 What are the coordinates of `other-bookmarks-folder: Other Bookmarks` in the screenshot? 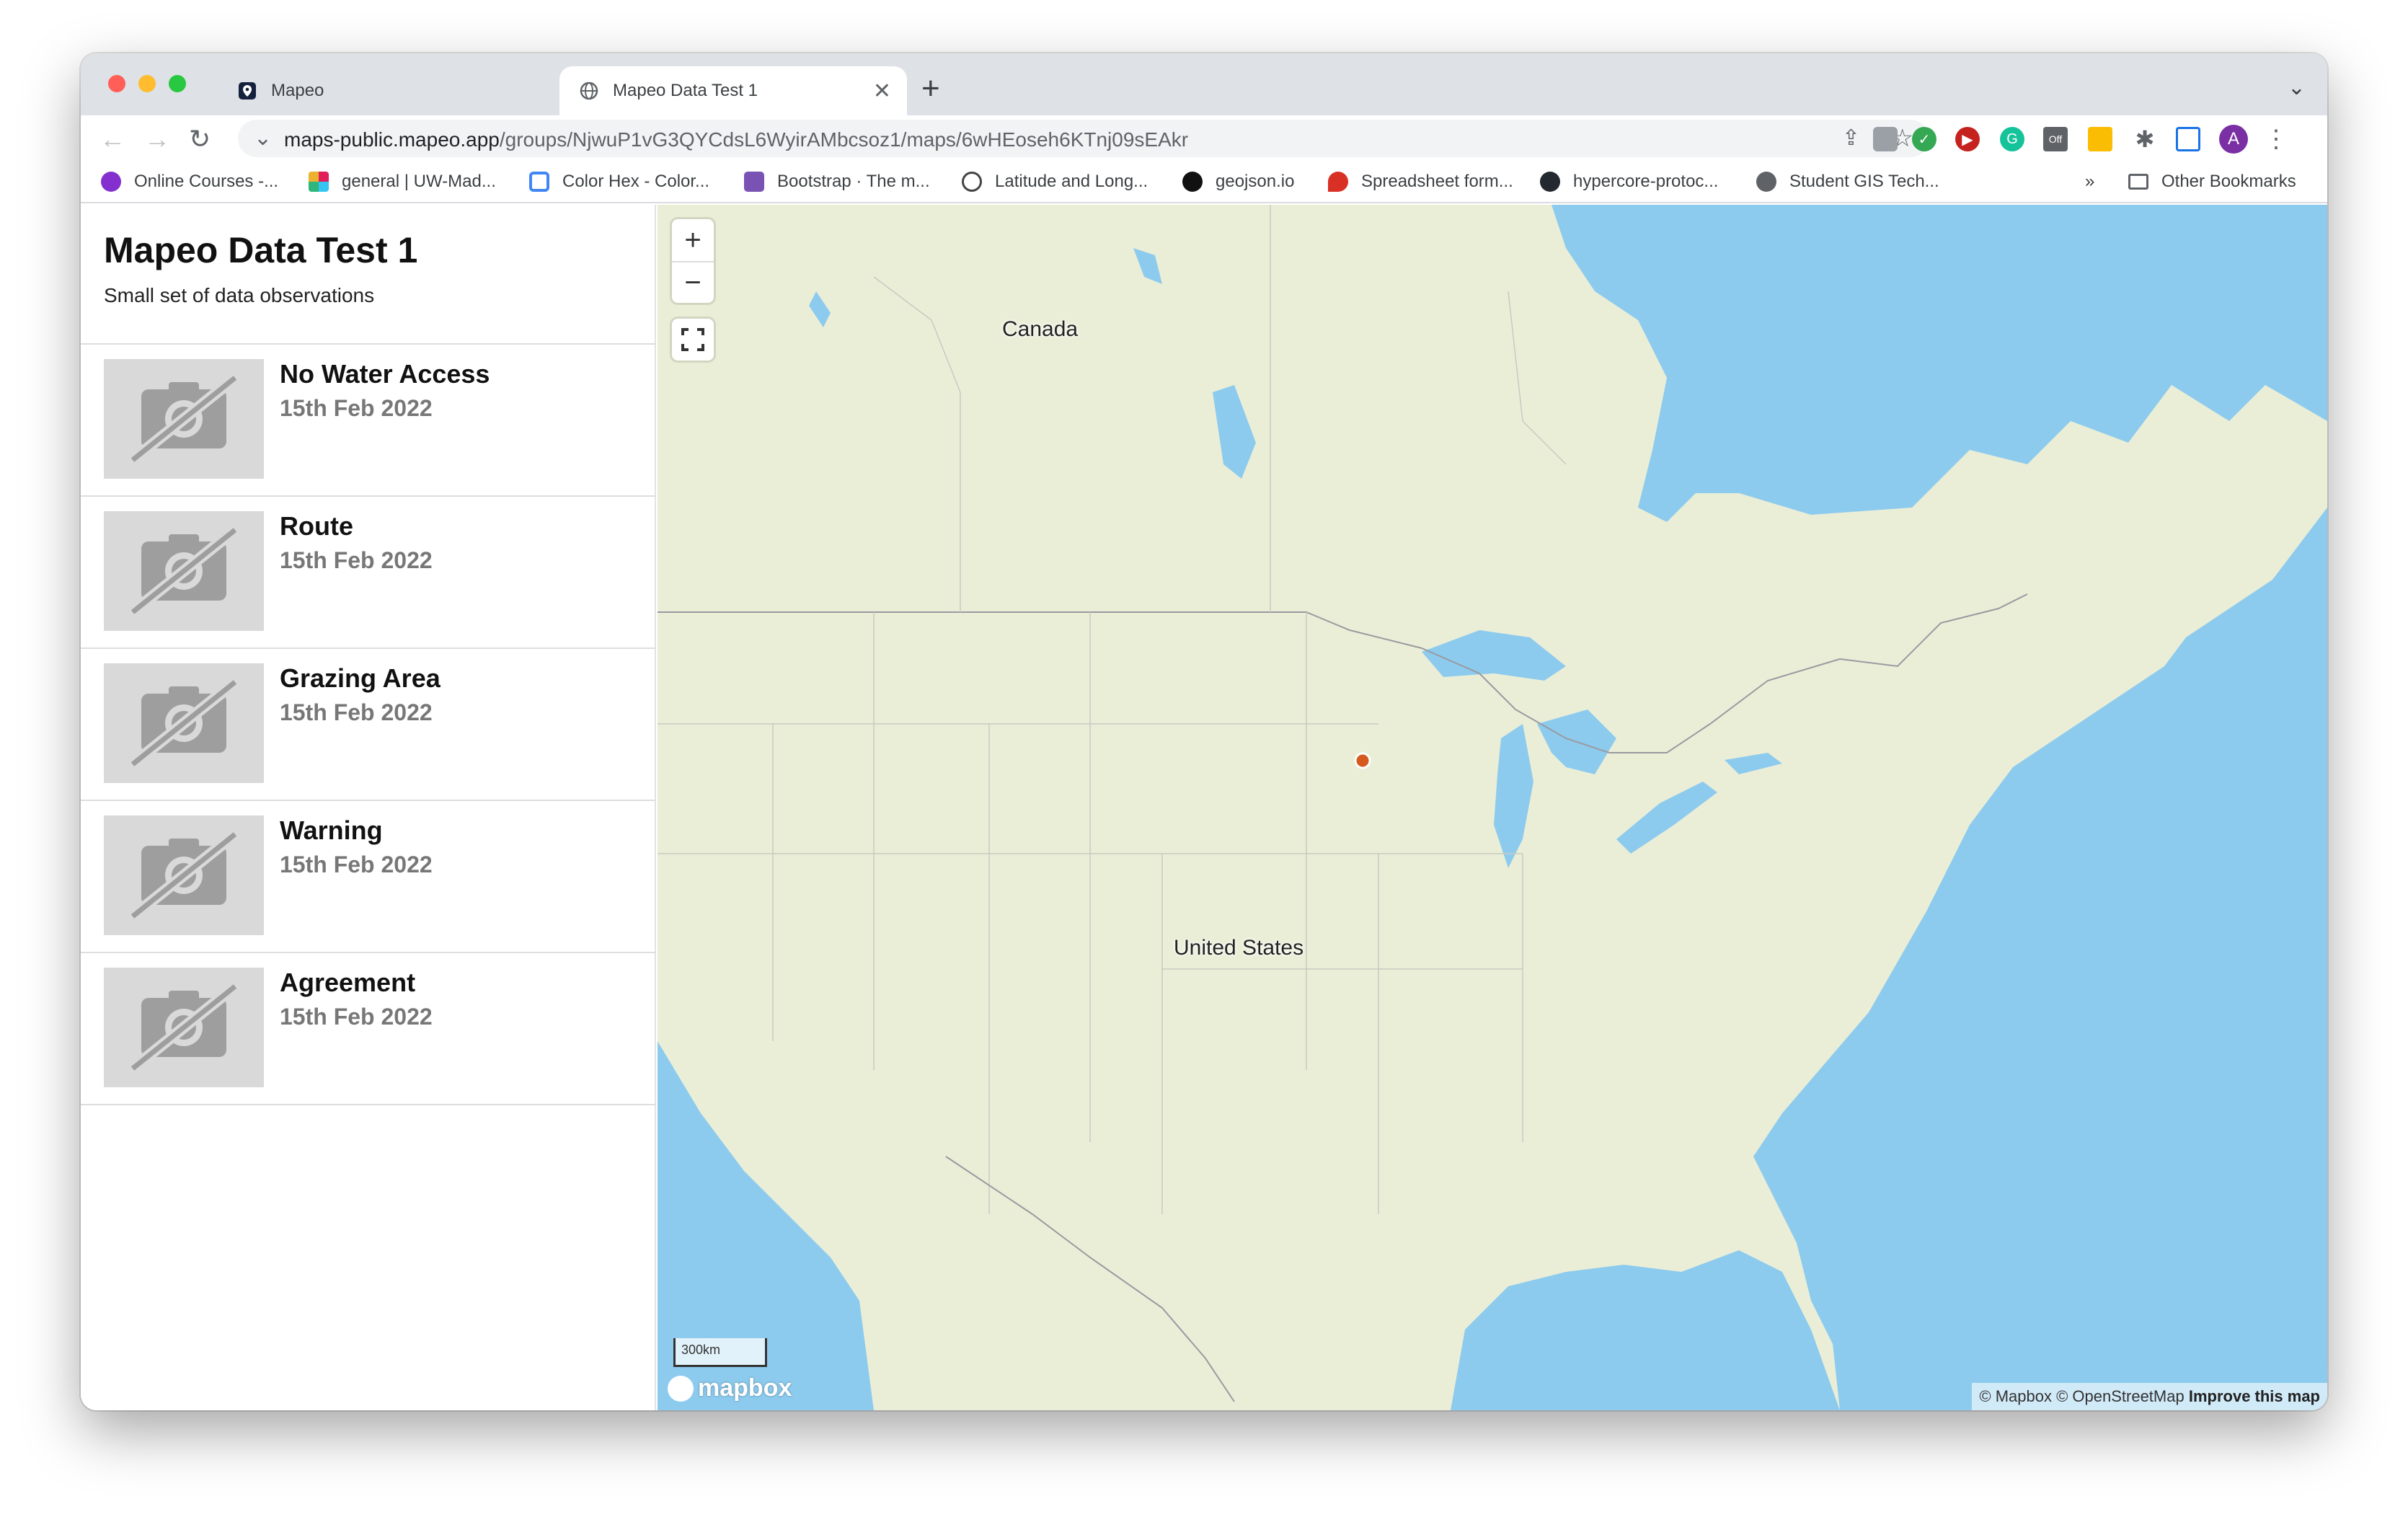 It's located at (2212, 182).